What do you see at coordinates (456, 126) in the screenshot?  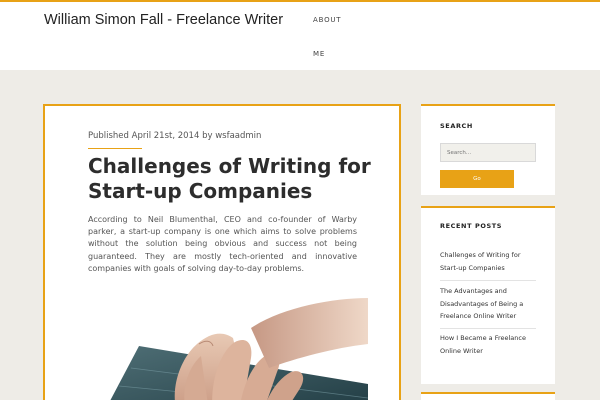 I see `search-widget-title: SEARCH` at bounding box center [456, 126].